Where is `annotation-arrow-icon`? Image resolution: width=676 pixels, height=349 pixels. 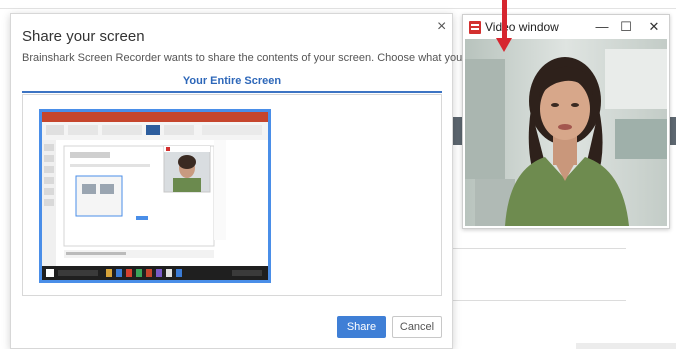 annotation-arrow-icon is located at coordinates (504, 45).